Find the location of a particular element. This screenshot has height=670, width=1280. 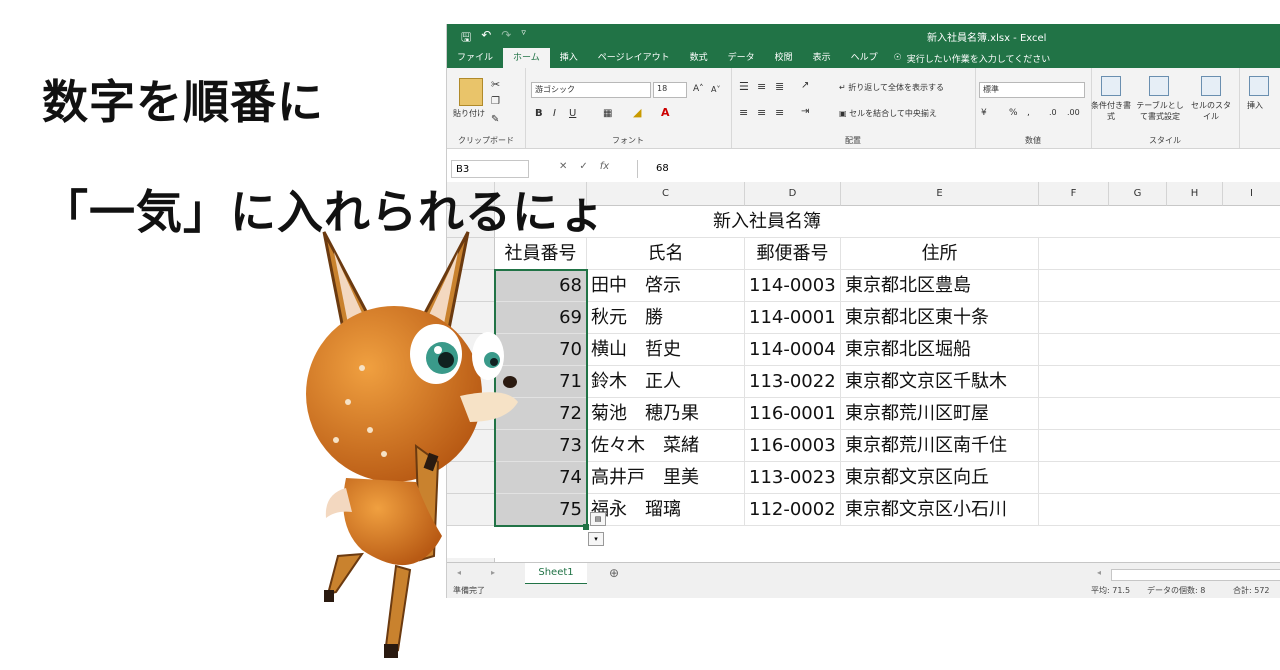

currency-icon: ¥ is located at coordinates (984, 113).